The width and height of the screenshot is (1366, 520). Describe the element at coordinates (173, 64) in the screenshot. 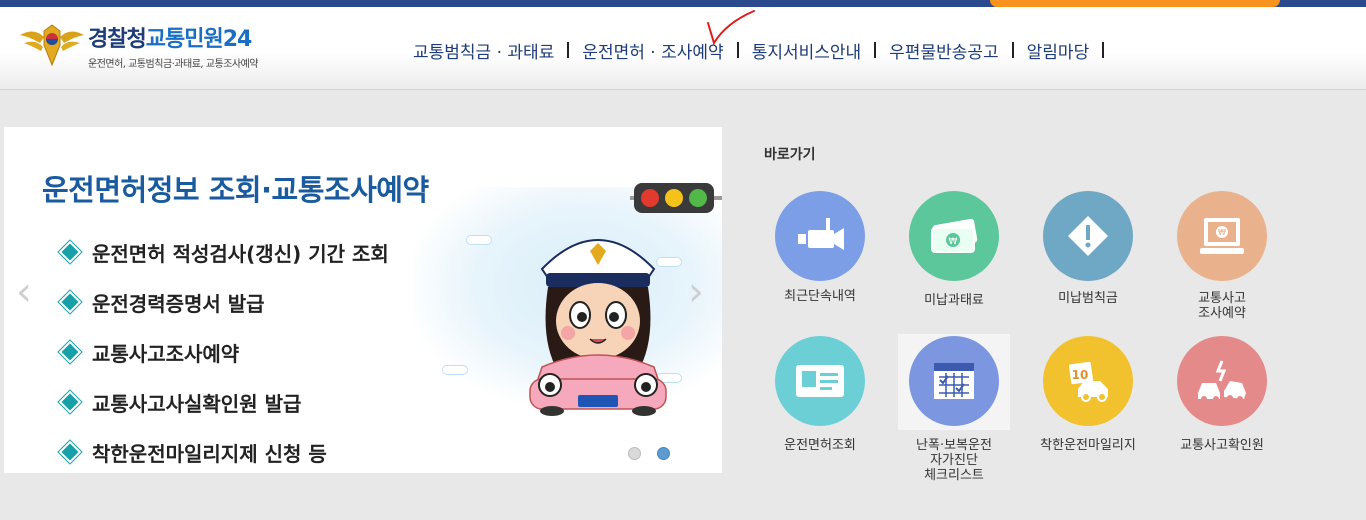

I see `logo-tagline: 운전면허, 교통범칙금·과태료, 교통조사예약` at that location.